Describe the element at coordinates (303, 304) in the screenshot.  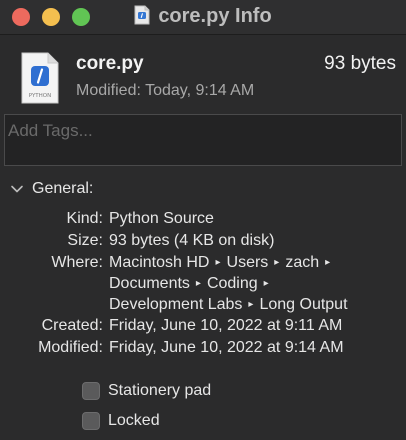
I see `path-segment: Long Output` at that location.